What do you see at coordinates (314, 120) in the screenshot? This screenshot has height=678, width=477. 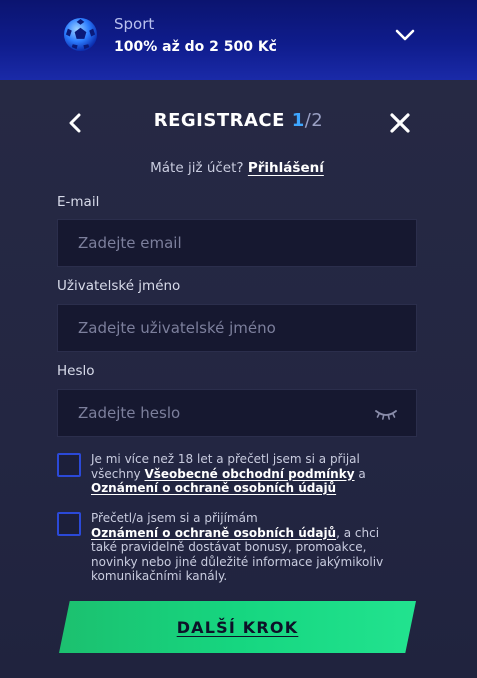 I see `step-total: /2` at bounding box center [314, 120].